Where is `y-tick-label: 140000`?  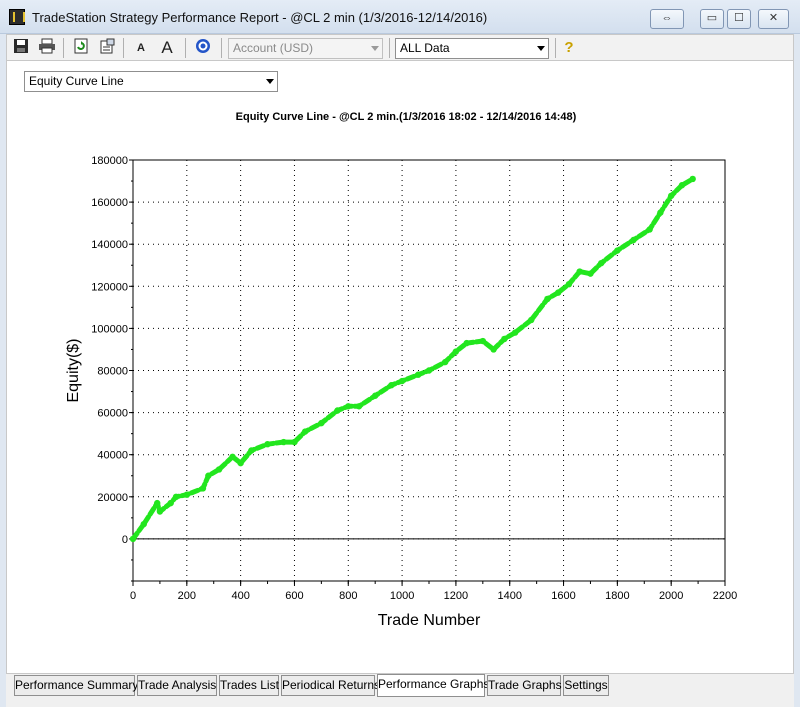 y-tick-label: 140000 is located at coordinates (109, 245).